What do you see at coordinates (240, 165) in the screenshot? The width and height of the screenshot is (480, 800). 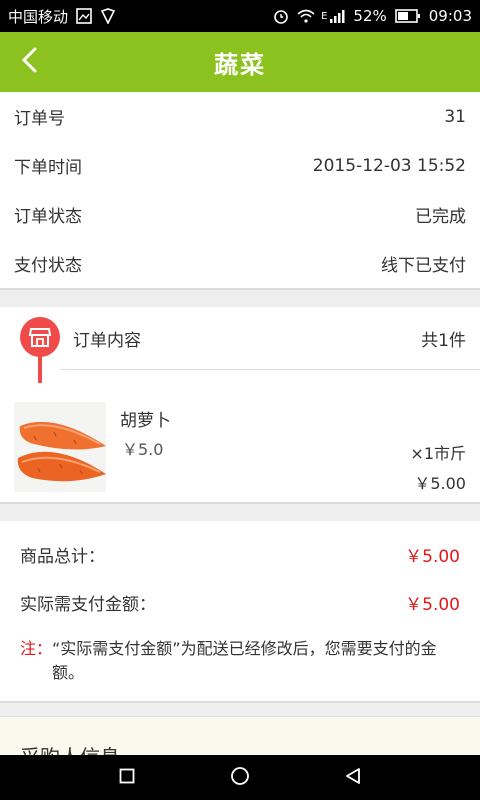 I see `order-time-row: 下单时间 2015-12-03 15:52` at bounding box center [240, 165].